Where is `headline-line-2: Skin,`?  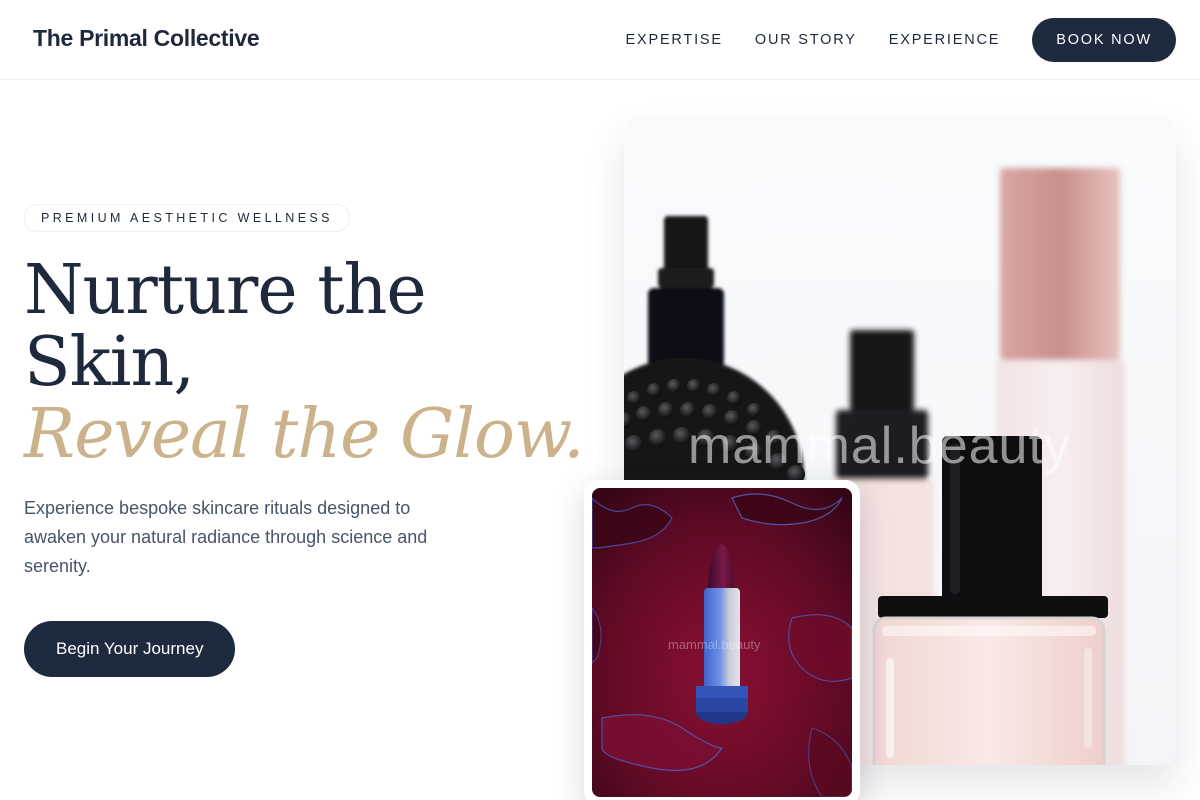 headline-line-2: Skin, is located at coordinates (109, 362).